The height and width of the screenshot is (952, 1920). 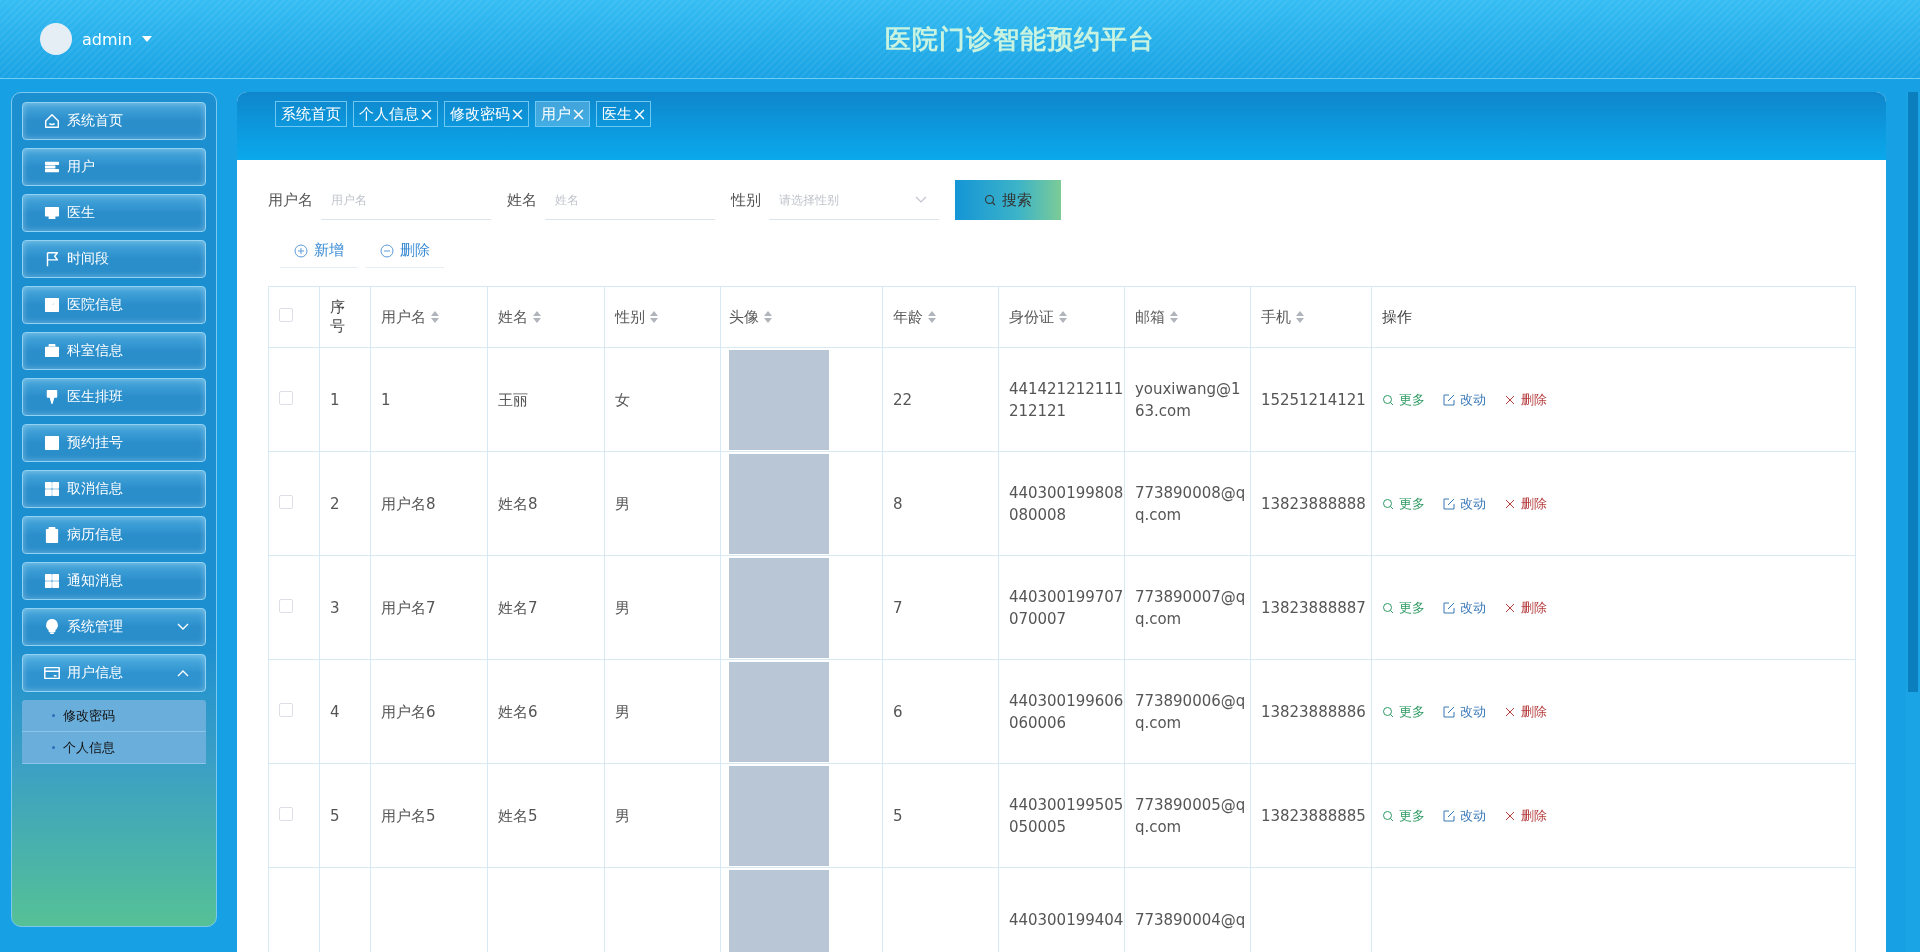 I want to click on sidebar-item: 医生排班, so click(x=114, y=397).